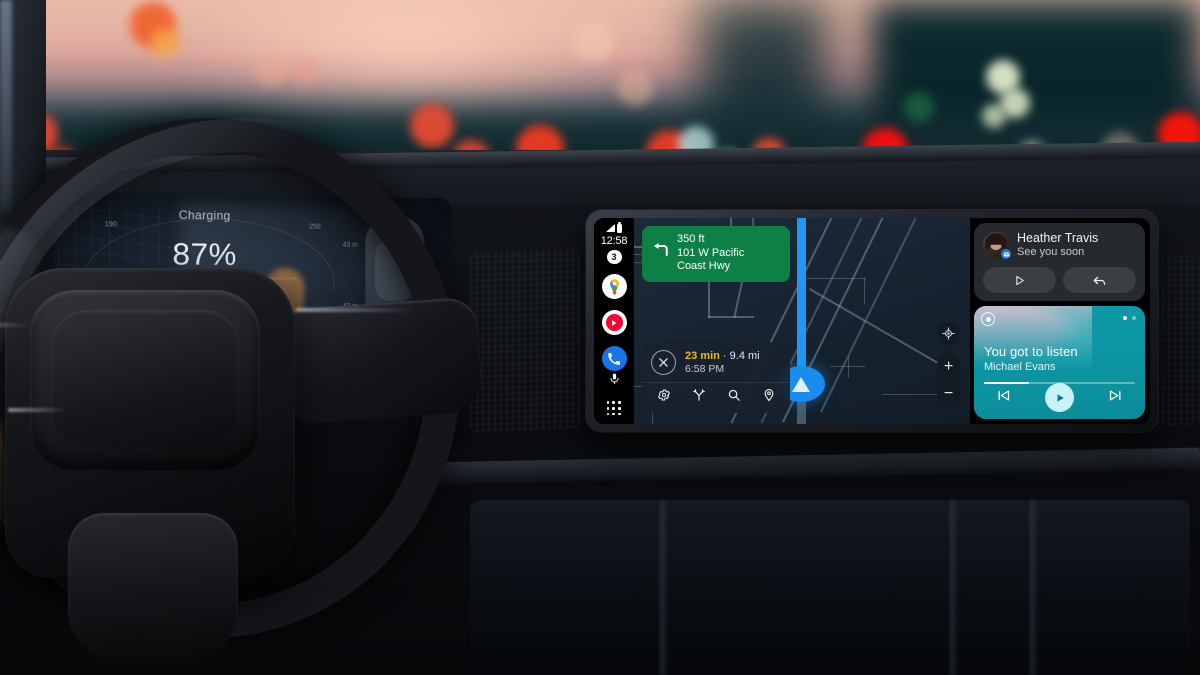  Describe the element at coordinates (948, 394) in the screenshot. I see `zoom-out-button: −` at that location.